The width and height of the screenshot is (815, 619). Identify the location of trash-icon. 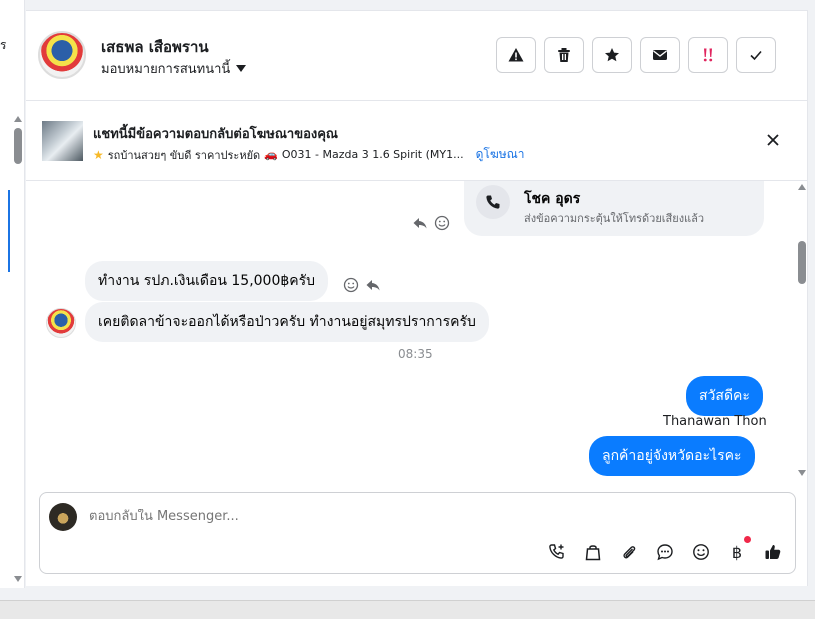
(564, 55).